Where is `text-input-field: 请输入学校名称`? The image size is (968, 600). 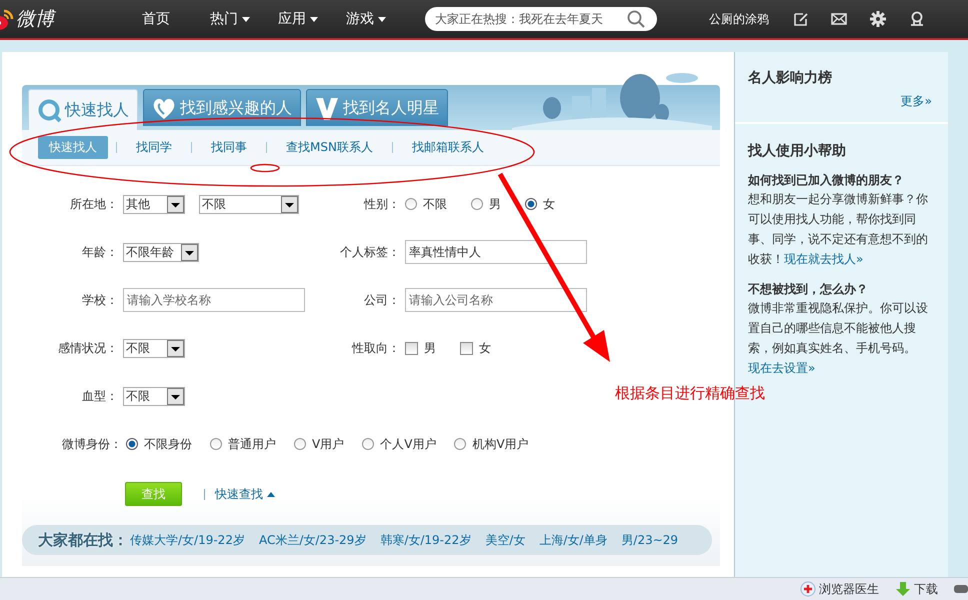
text-input-field: 请输入学校名称 is located at coordinates (214, 300).